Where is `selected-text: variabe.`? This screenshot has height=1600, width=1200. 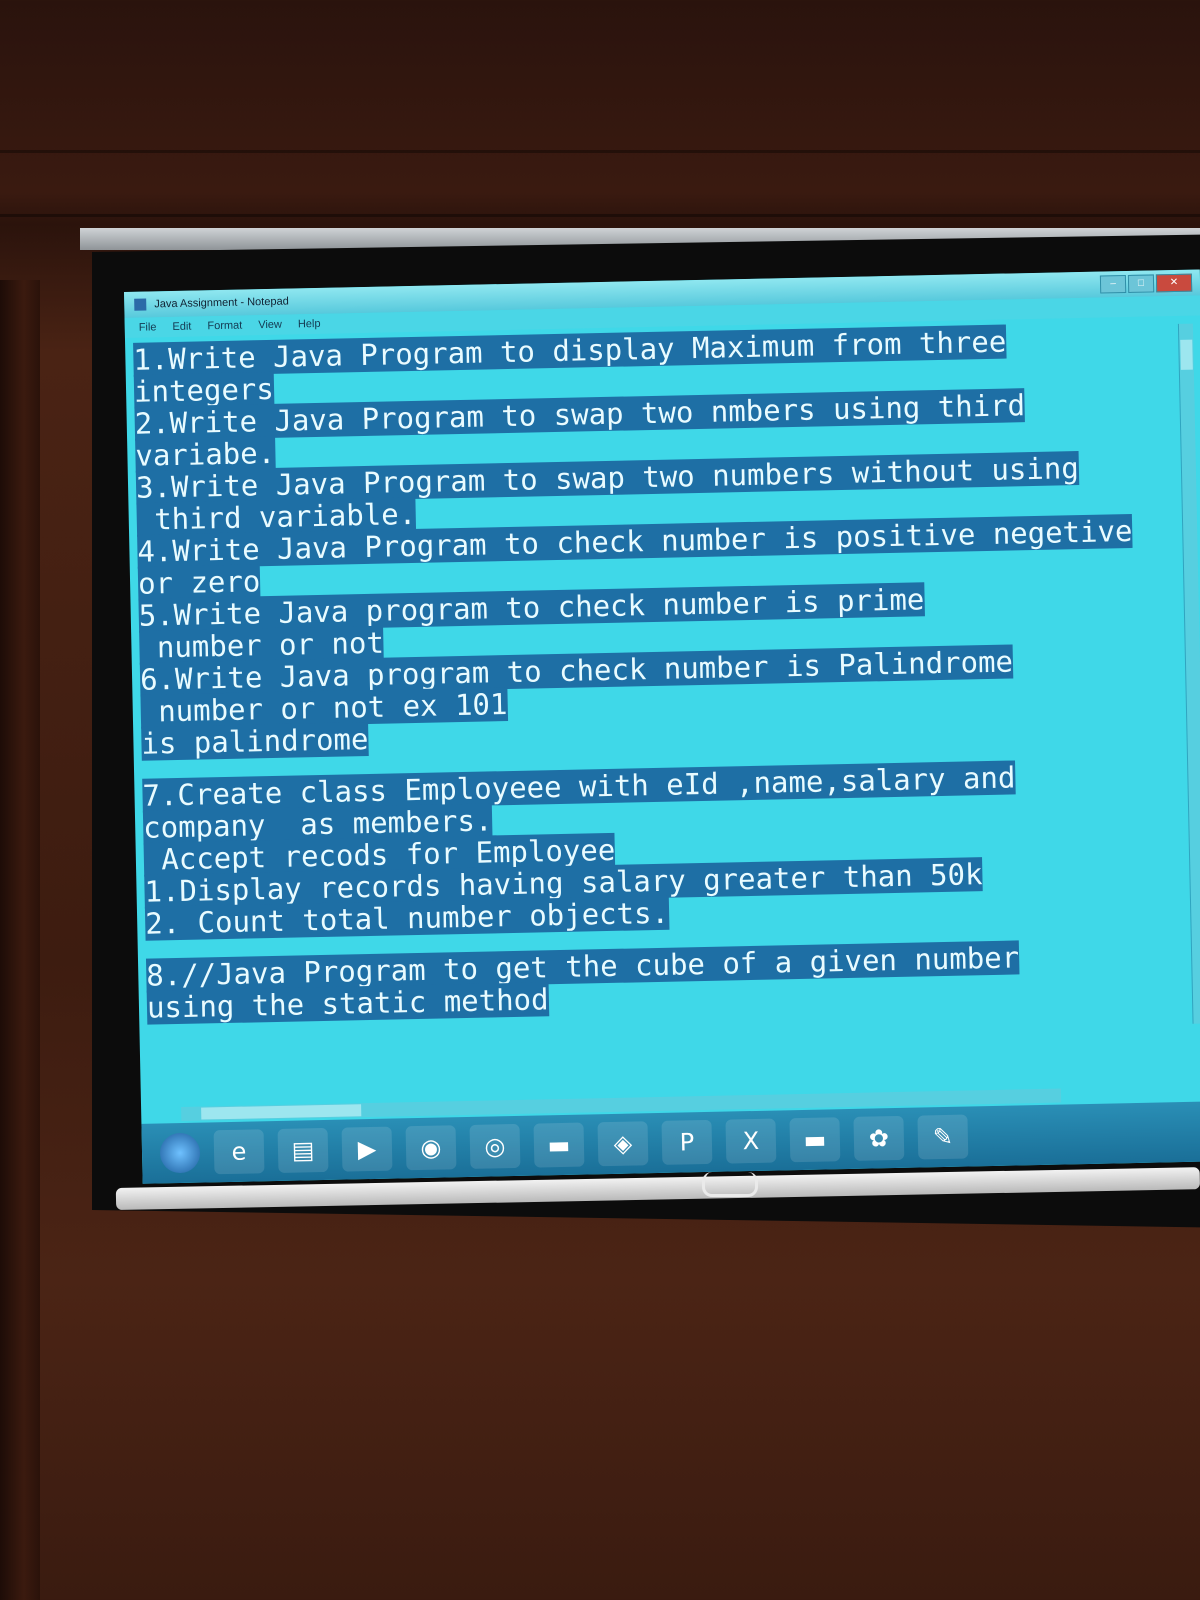 selected-text: variabe. is located at coordinates (205, 454).